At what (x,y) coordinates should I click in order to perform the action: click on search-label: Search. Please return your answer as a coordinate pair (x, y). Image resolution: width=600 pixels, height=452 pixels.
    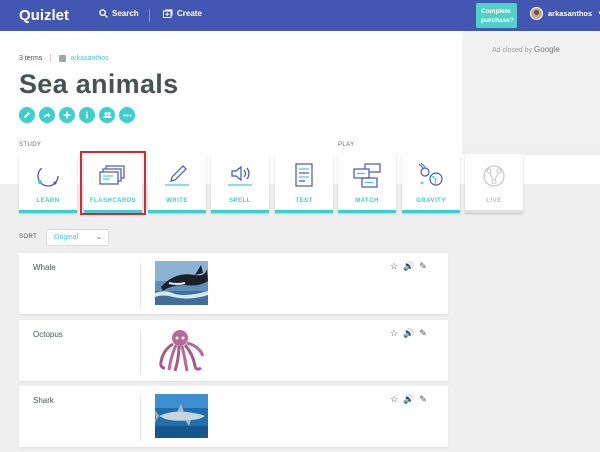
    Looking at the image, I should click on (125, 13).